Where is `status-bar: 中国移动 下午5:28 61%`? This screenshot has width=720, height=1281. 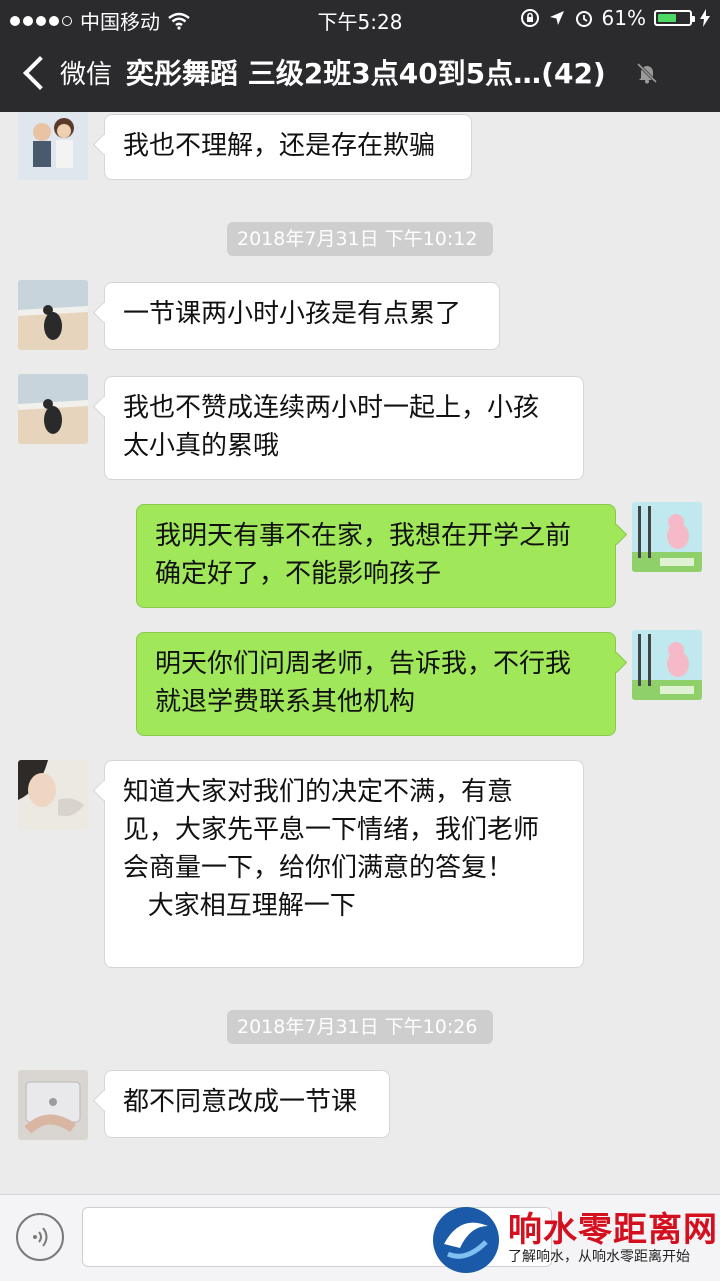
status-bar: 中国移动 下午5:28 61% is located at coordinates (360, 18).